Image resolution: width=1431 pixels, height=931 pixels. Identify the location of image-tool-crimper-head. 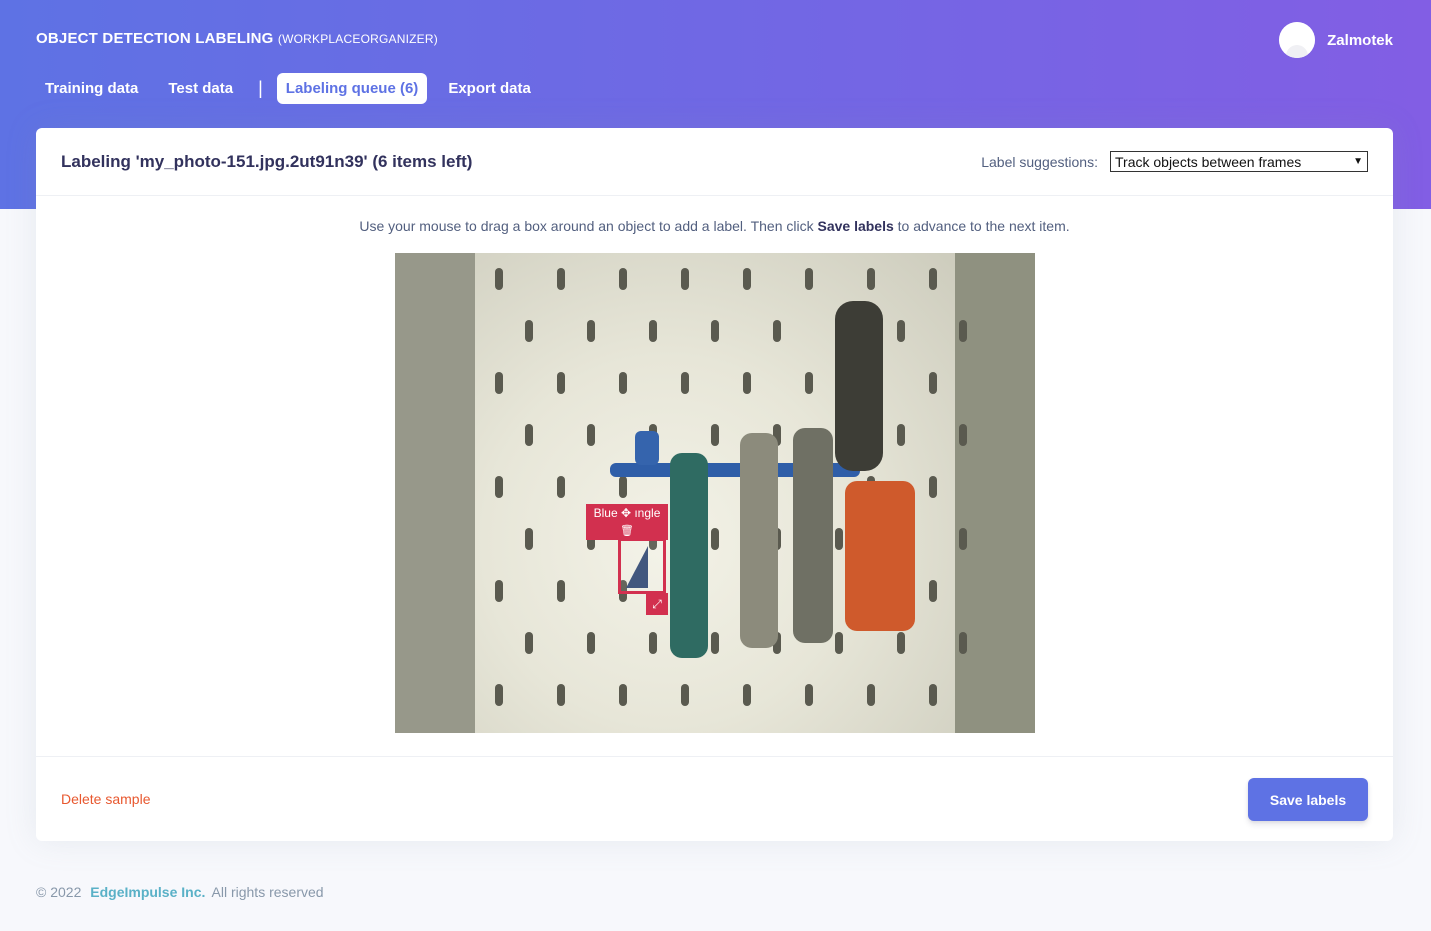
(859, 386).